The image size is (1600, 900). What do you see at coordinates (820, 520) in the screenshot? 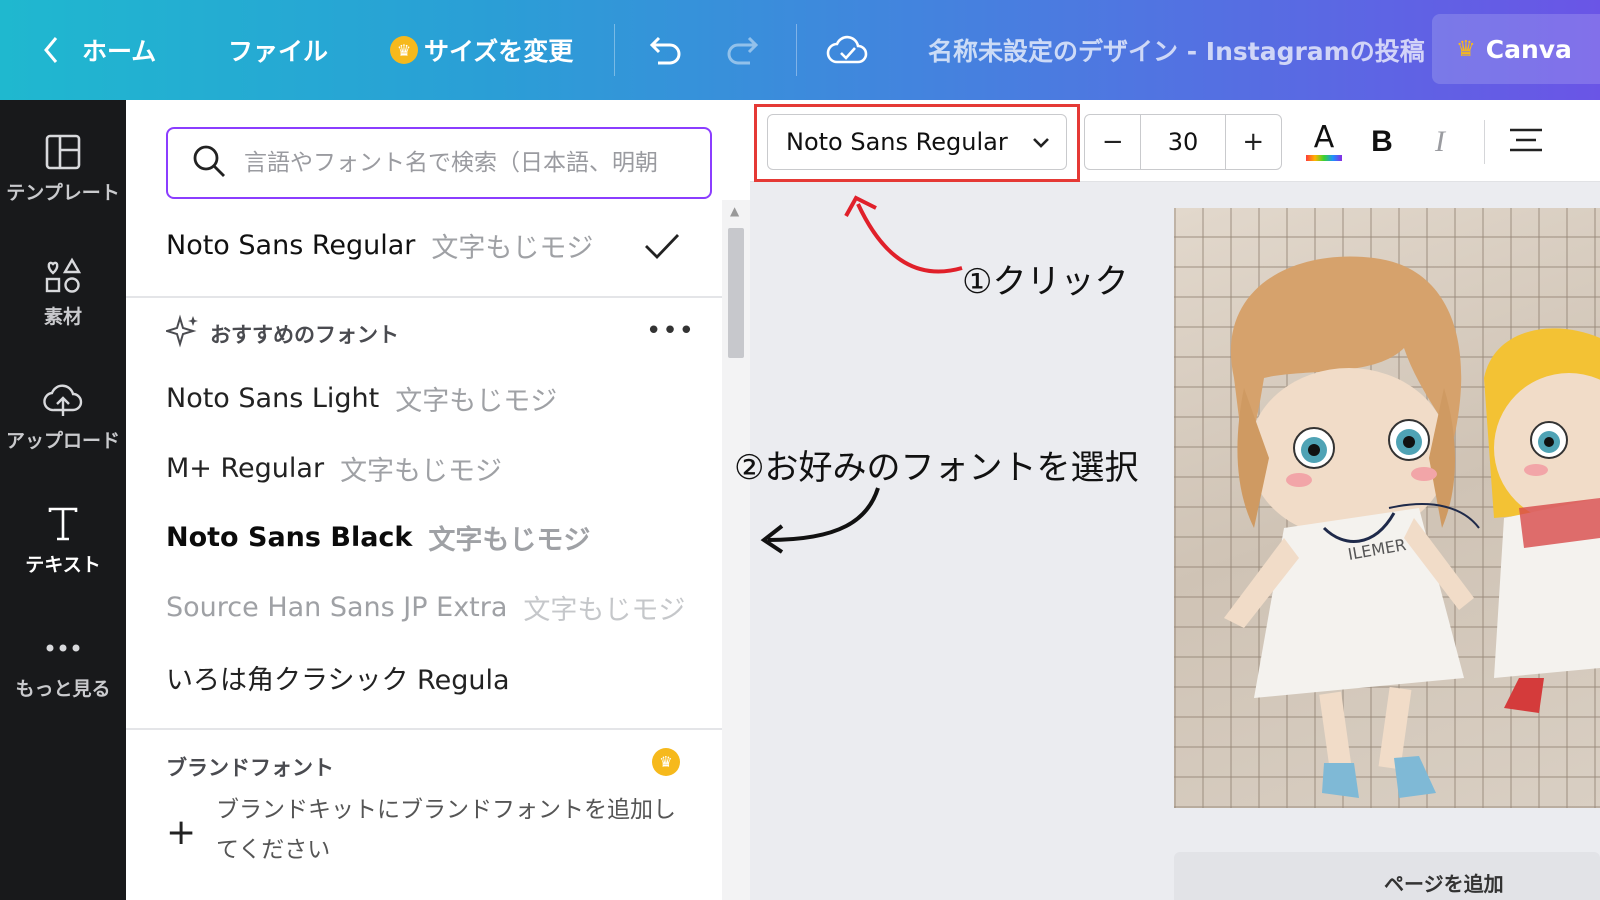
I see `black-arrow-icon` at bounding box center [820, 520].